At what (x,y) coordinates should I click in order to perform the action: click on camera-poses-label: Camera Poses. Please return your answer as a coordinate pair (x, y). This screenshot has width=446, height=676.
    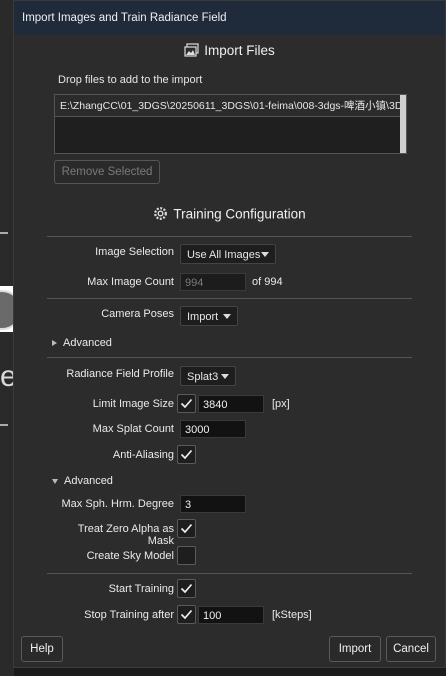
    Looking at the image, I should click on (137, 314).